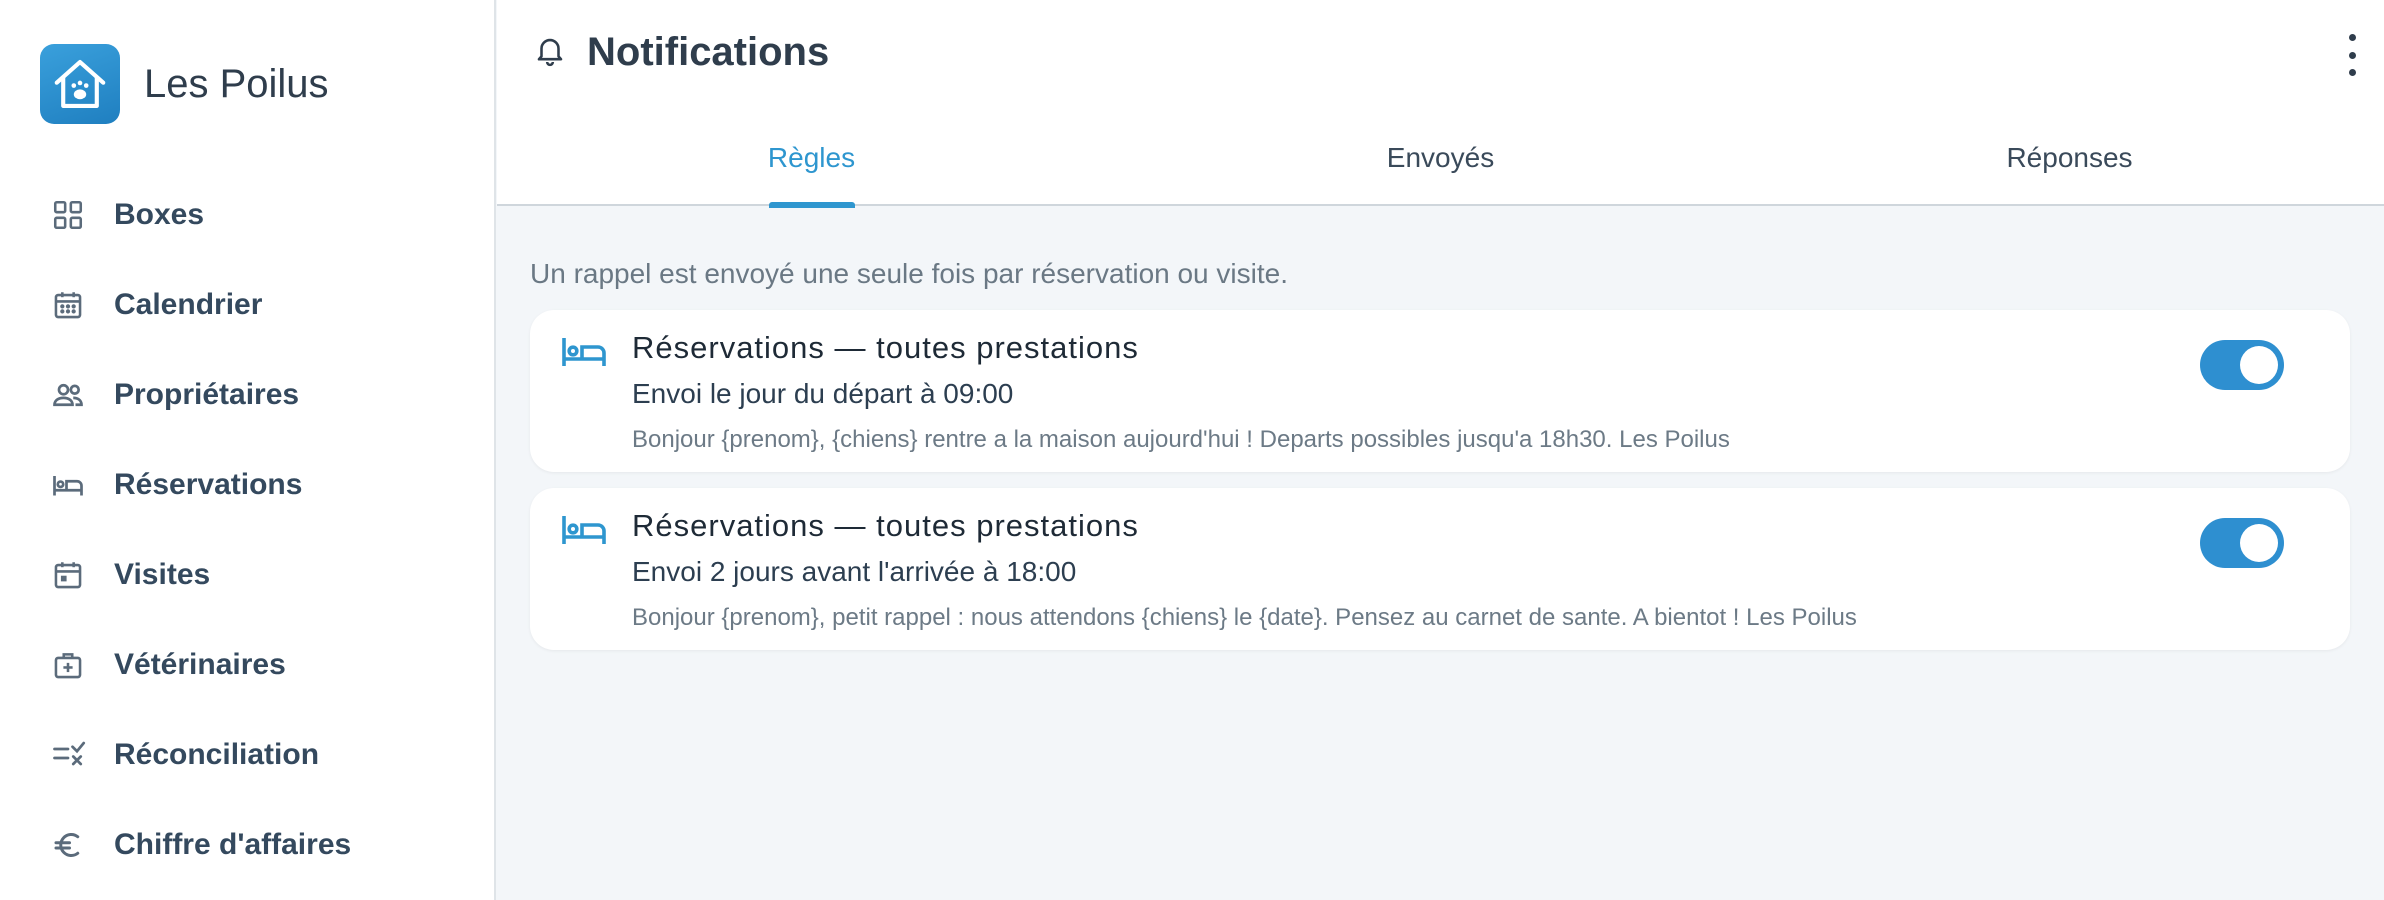 This screenshot has width=2384, height=900. I want to click on sidebar-item-label: Chiffre d'affaires, so click(233, 844).